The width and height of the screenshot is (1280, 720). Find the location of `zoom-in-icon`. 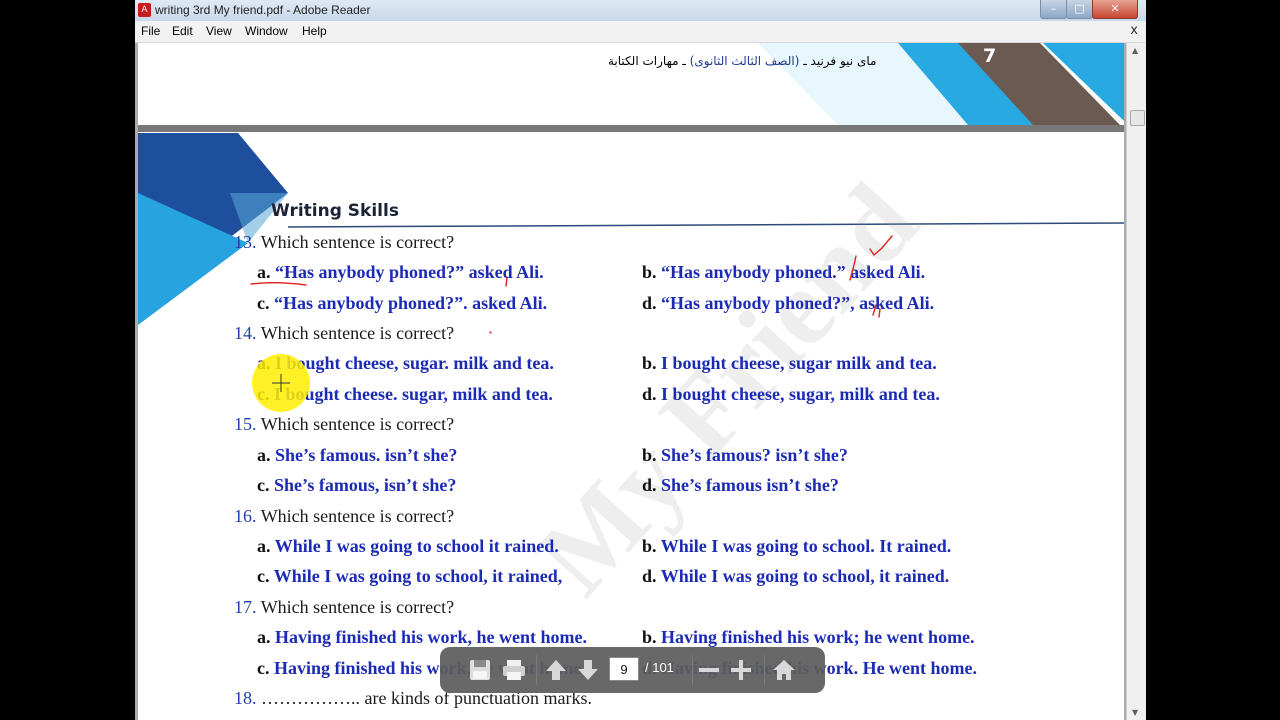

zoom-in-icon is located at coordinates (741, 670).